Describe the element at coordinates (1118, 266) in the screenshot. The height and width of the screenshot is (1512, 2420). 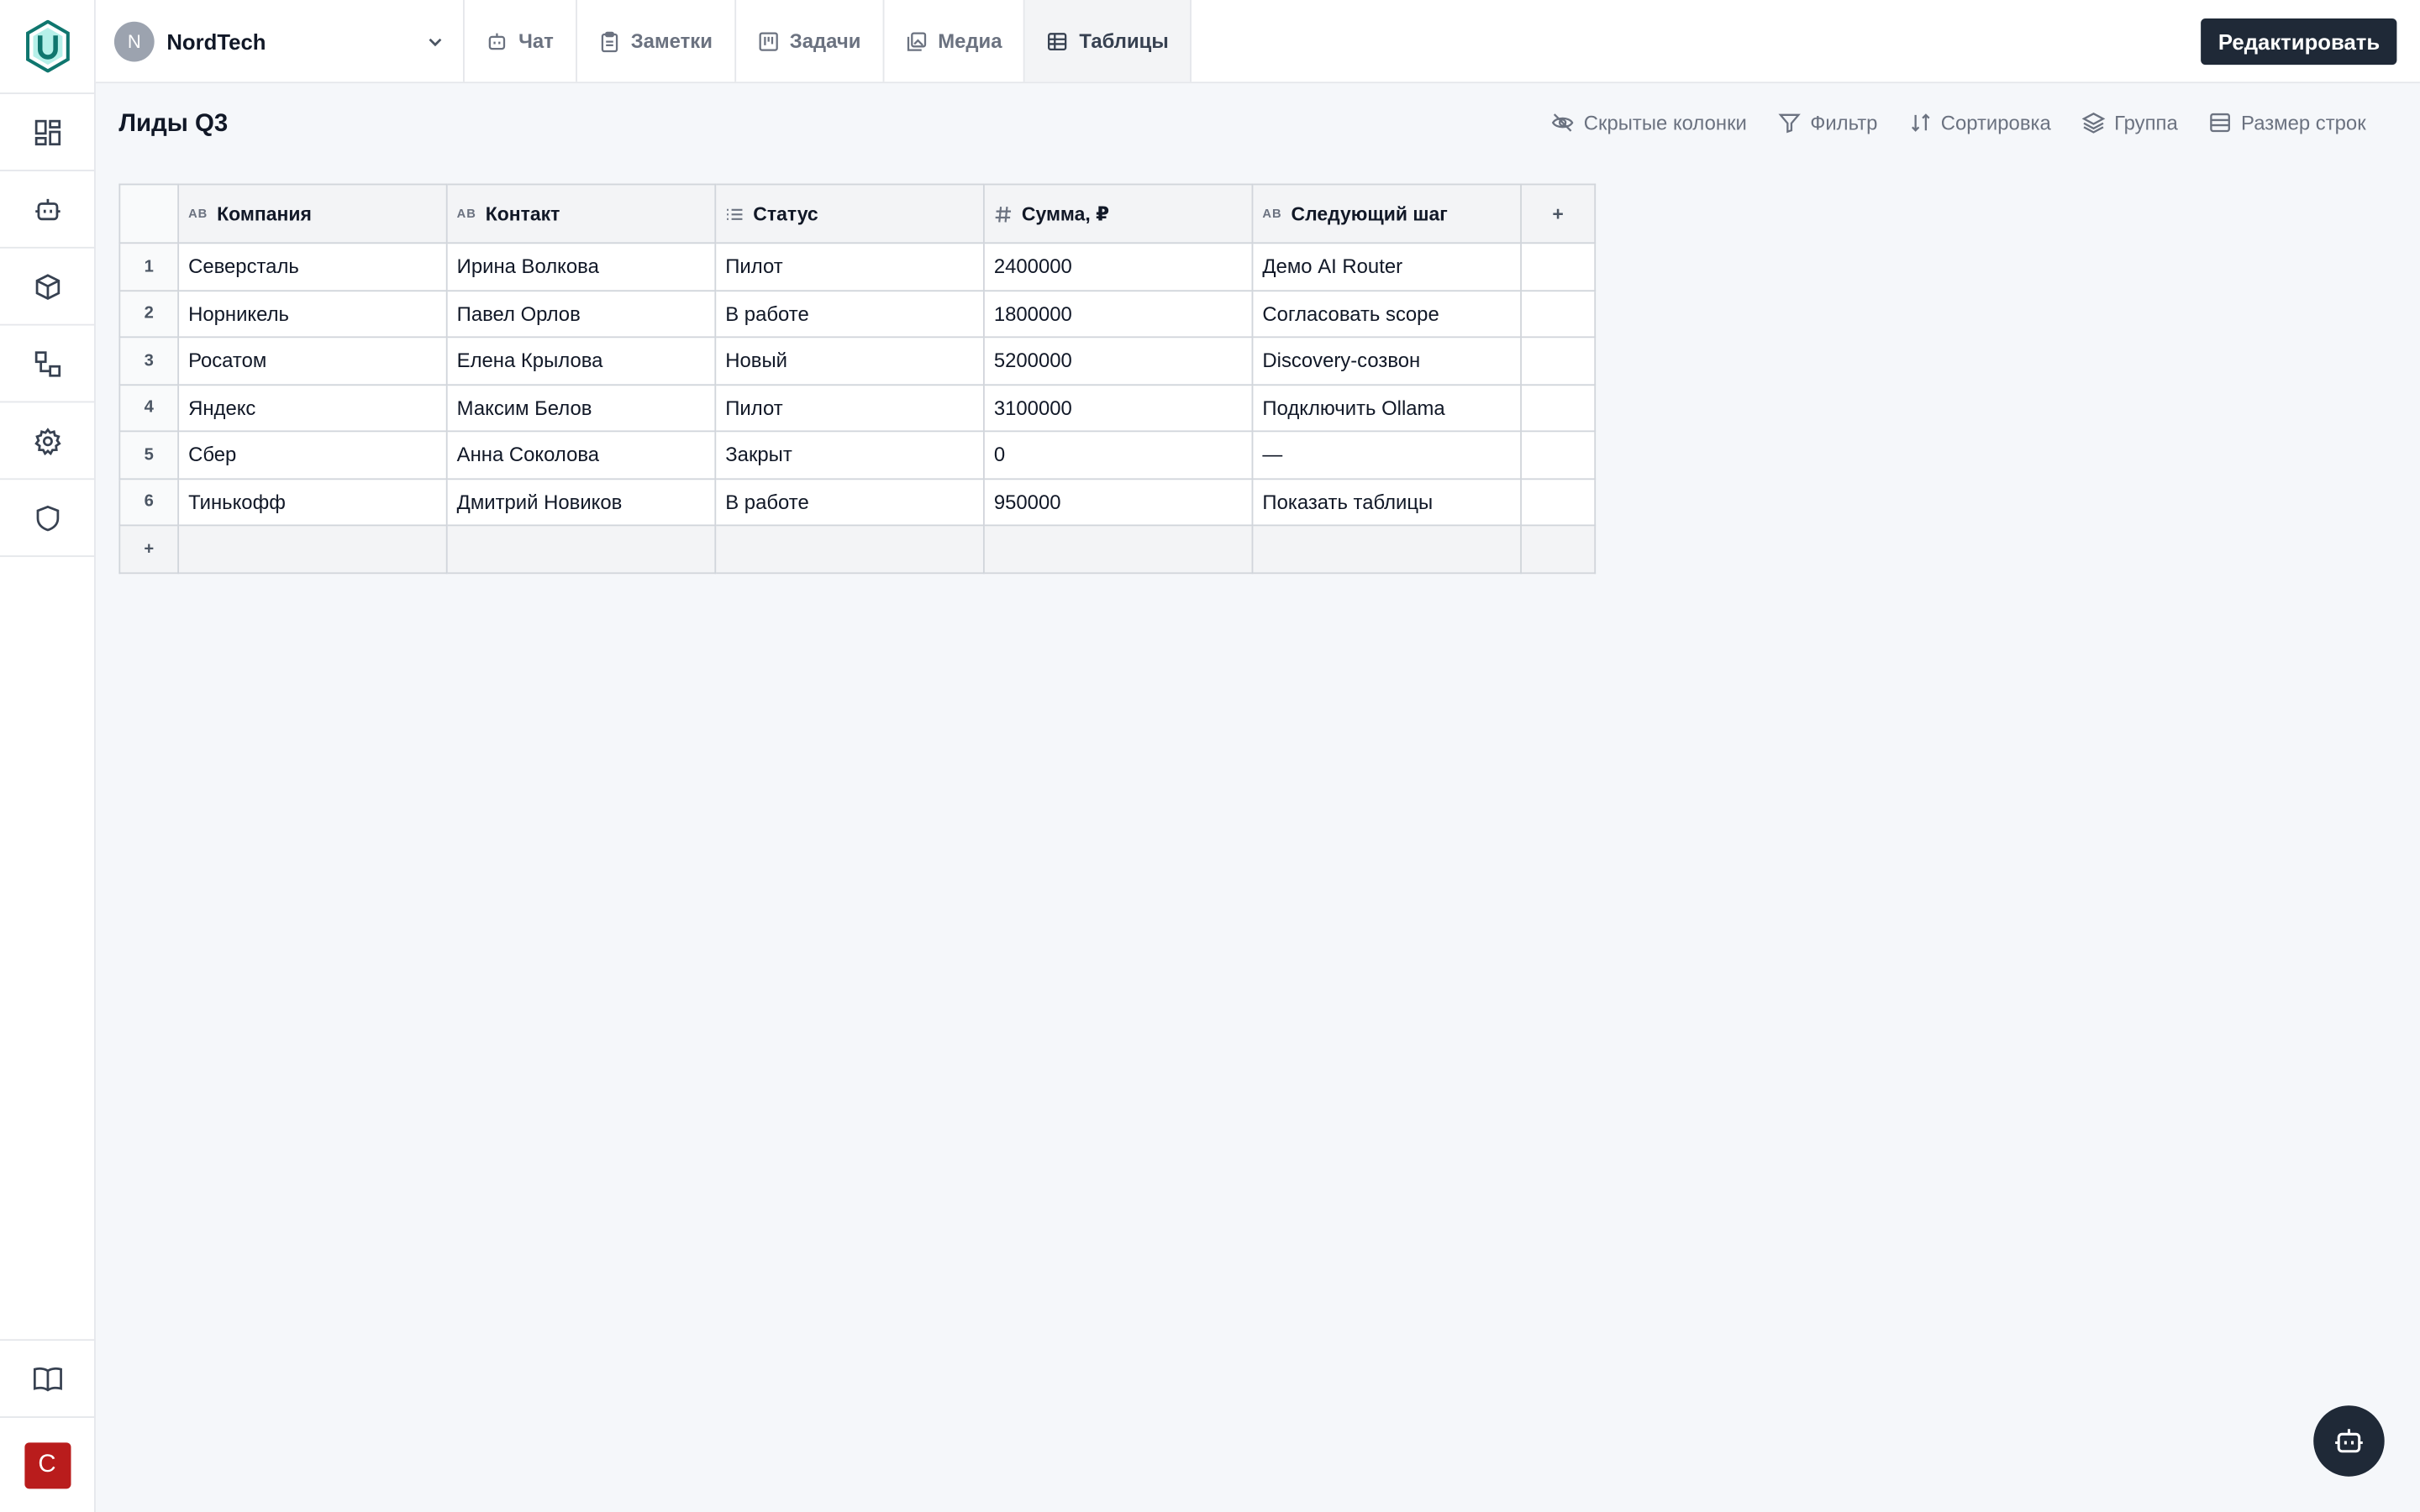
I see `table-cell: 2400000` at that location.